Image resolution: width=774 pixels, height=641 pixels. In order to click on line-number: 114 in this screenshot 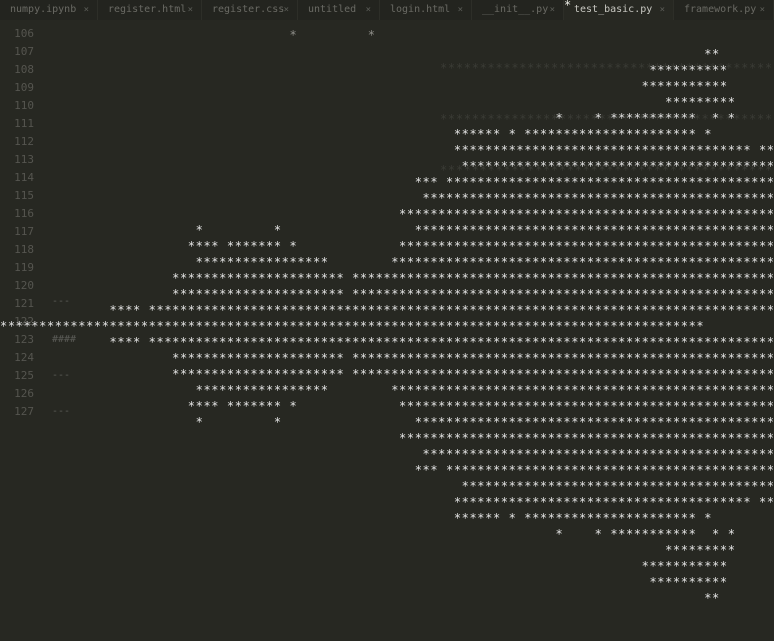, I will do `click(24, 177)`.